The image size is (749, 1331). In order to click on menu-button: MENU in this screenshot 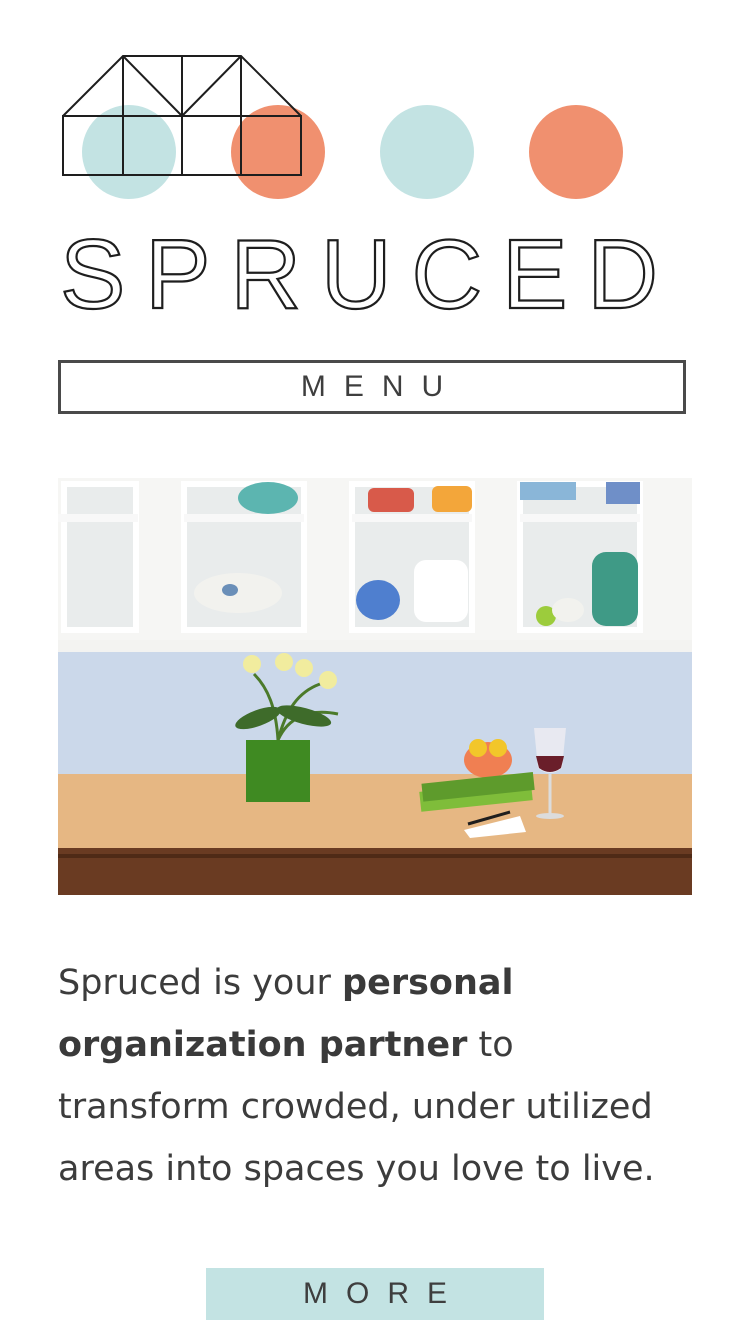, I will do `click(372, 387)`.